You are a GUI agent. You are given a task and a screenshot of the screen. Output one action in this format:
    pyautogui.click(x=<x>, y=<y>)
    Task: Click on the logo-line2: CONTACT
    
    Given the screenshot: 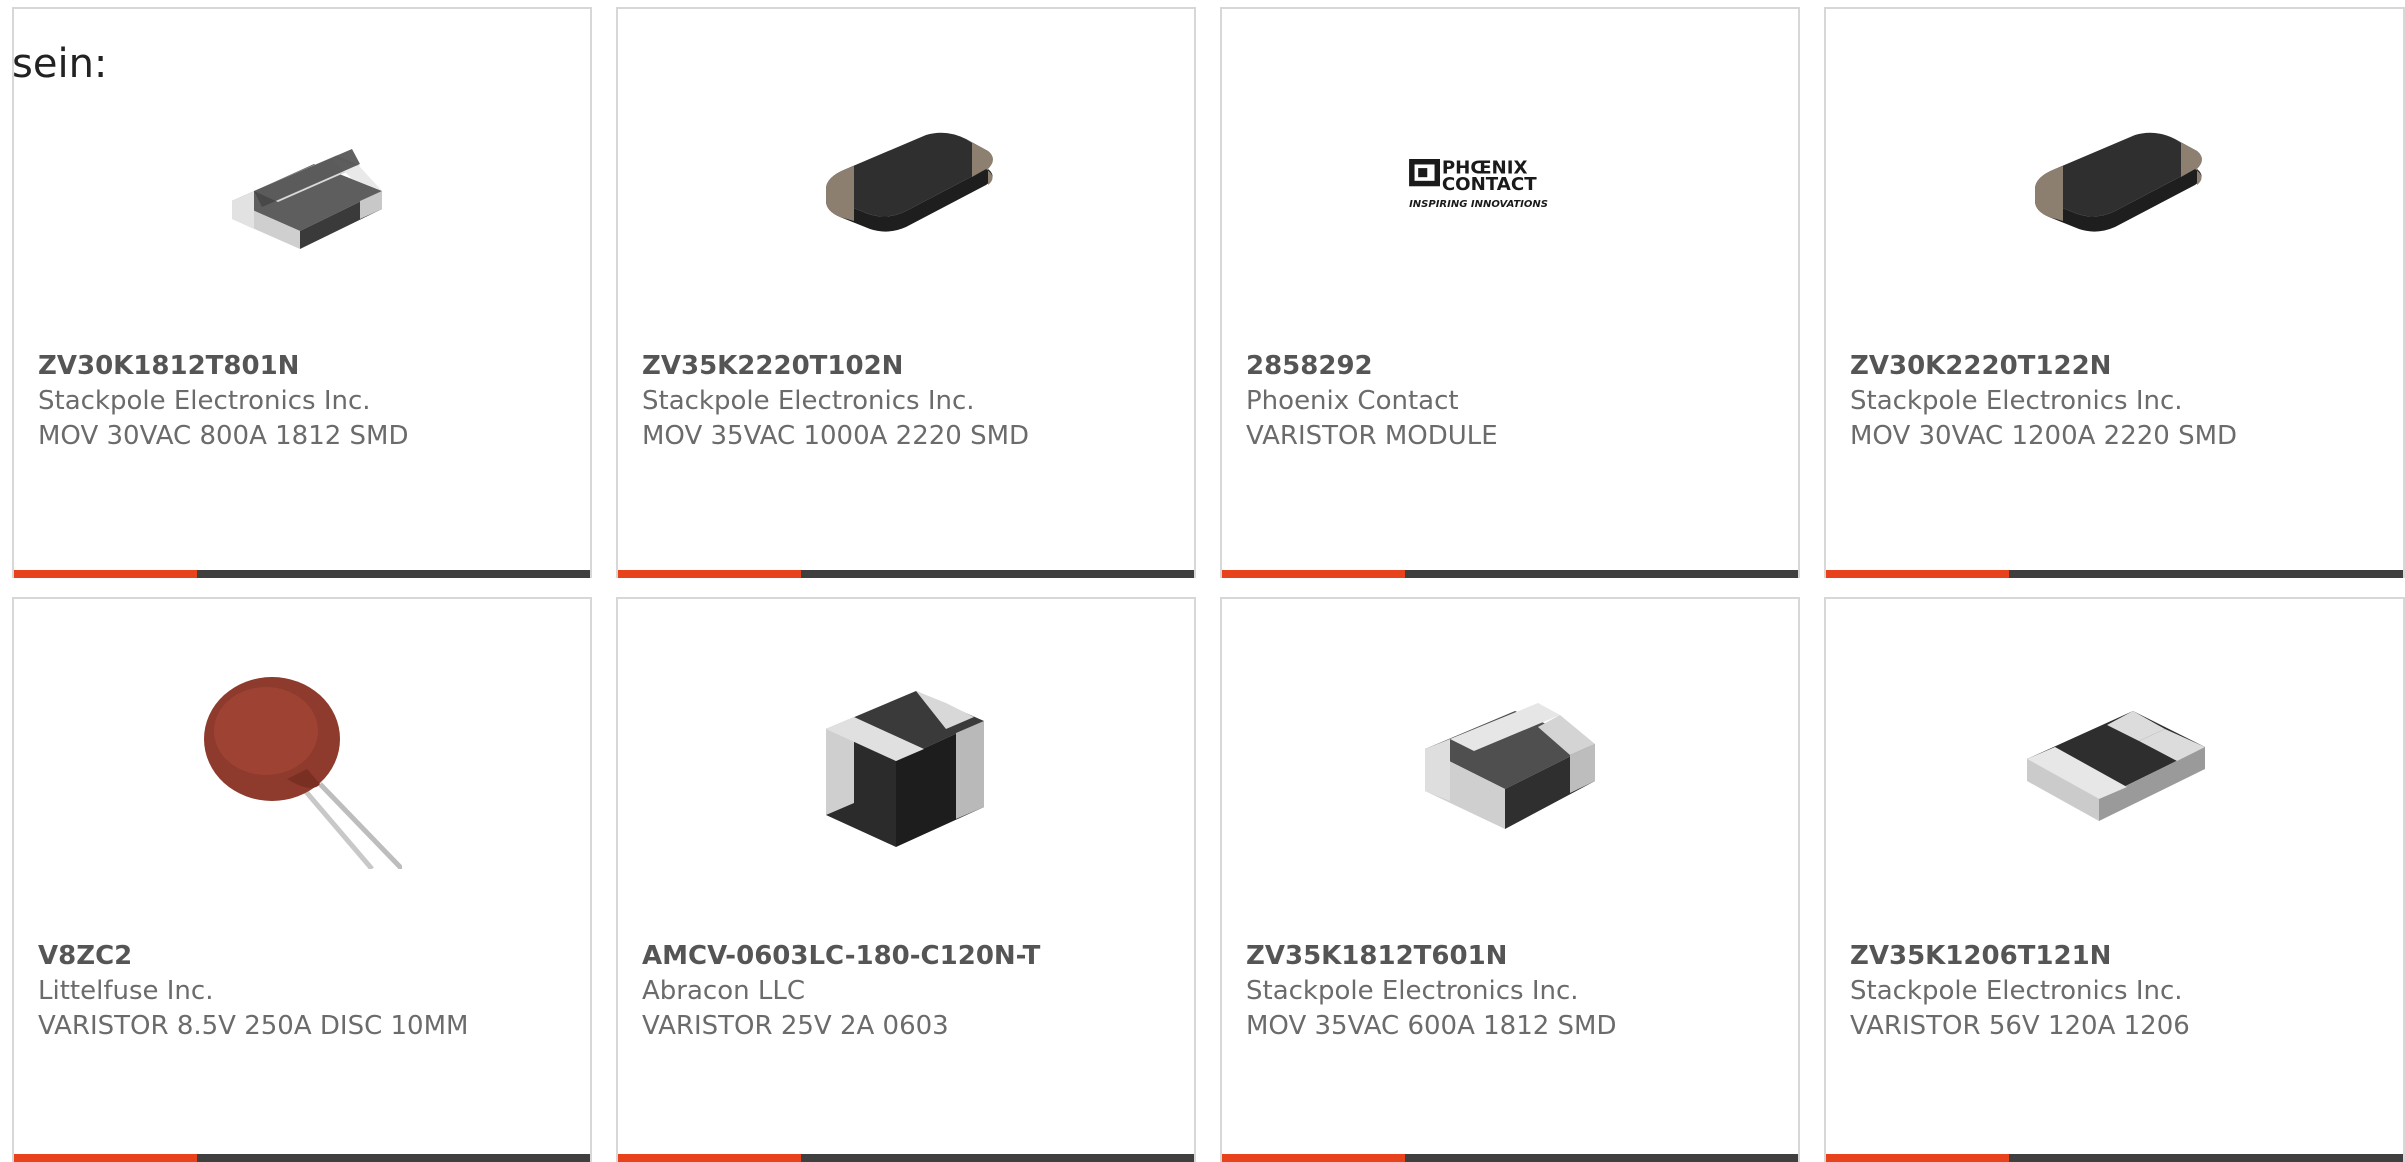 What is the action you would take?
    pyautogui.click(x=1489, y=184)
    